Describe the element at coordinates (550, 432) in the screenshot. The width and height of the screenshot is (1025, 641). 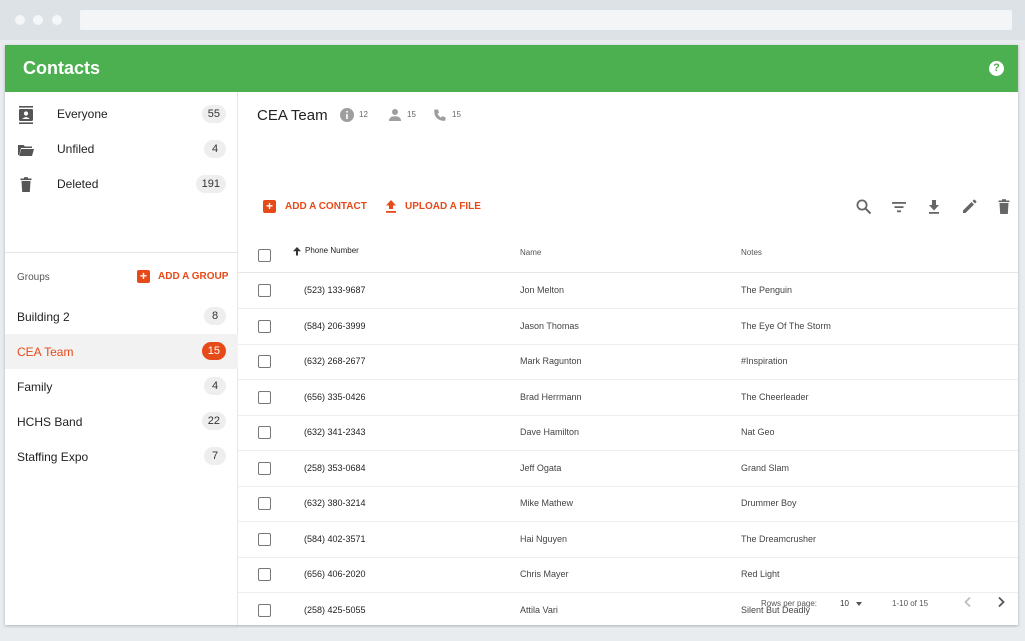
I see `cell-name: Dave Hamilton` at that location.